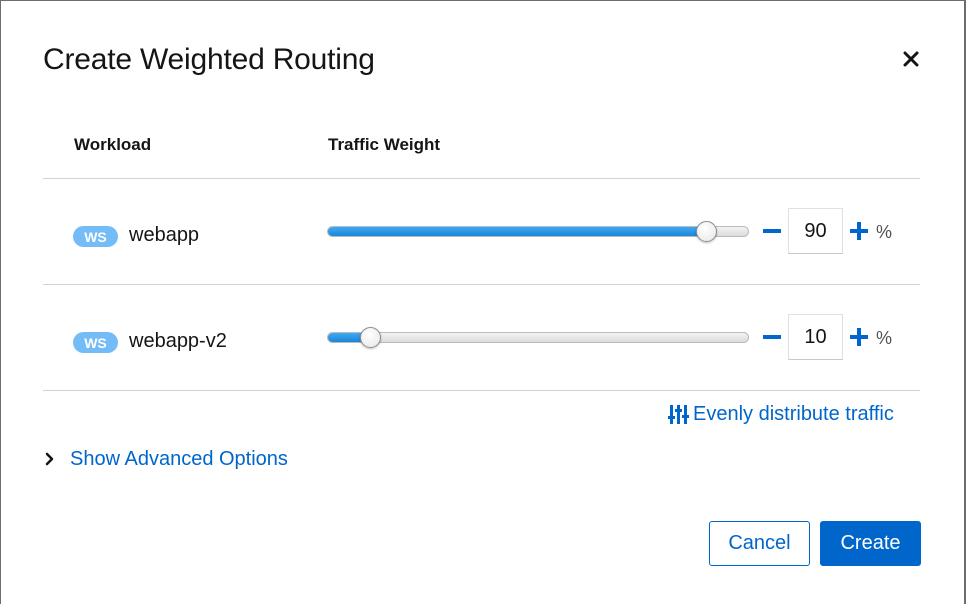  I want to click on slider-fill, so click(517, 231).